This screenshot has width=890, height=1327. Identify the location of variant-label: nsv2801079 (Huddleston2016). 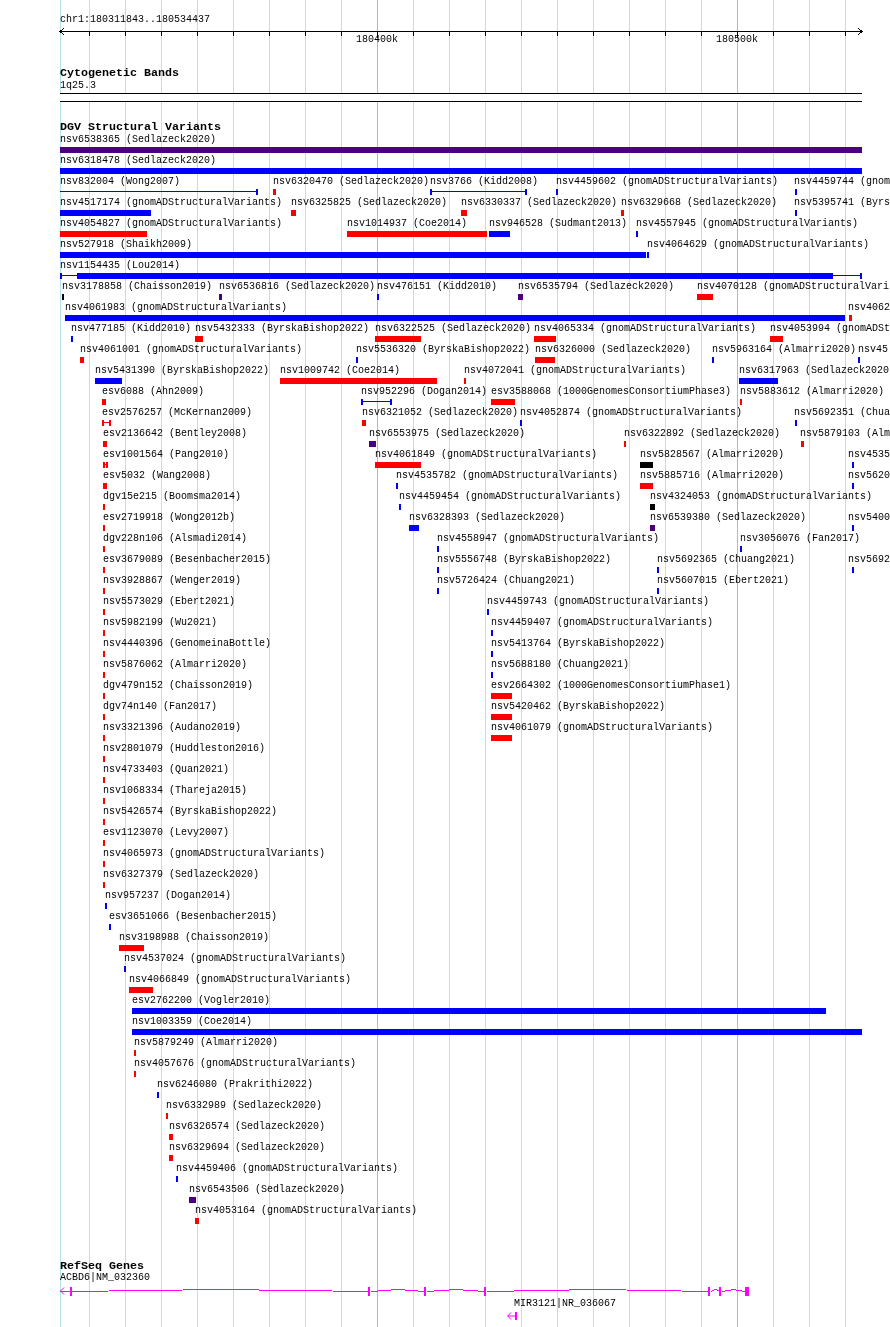
(184, 749).